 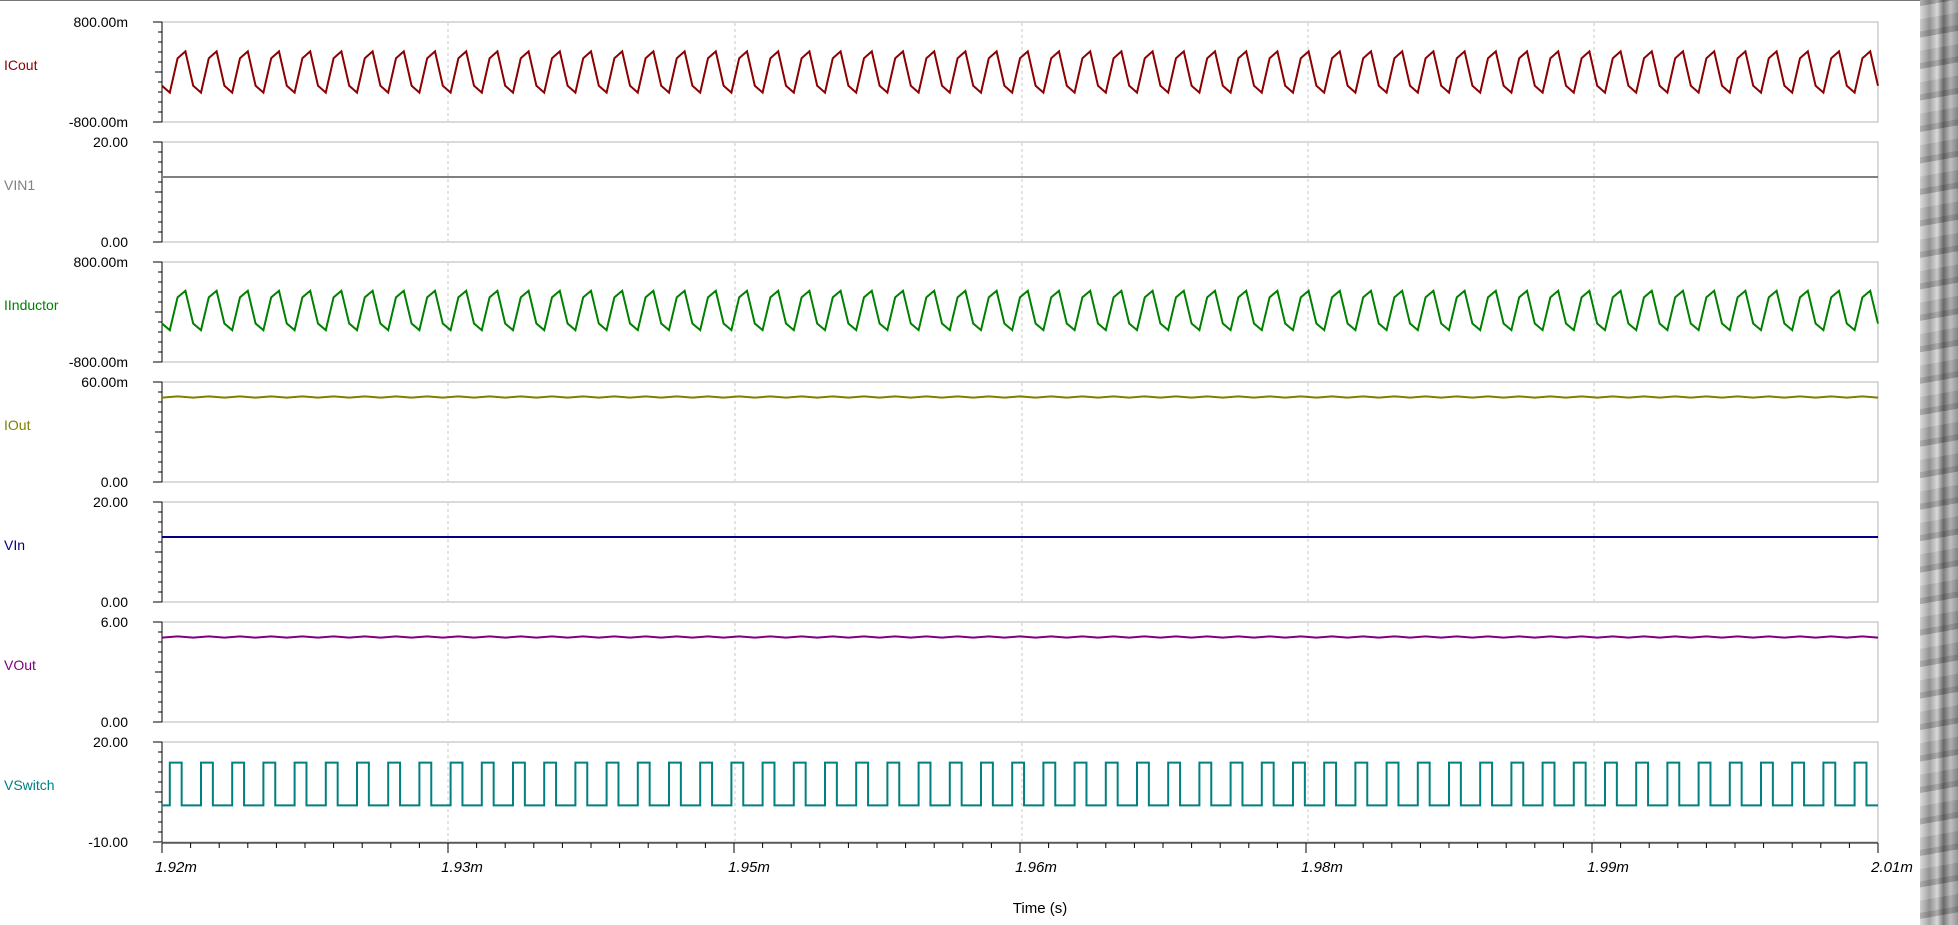 What do you see at coordinates (19, 185) in the screenshot?
I see `series-name: VIN1` at bounding box center [19, 185].